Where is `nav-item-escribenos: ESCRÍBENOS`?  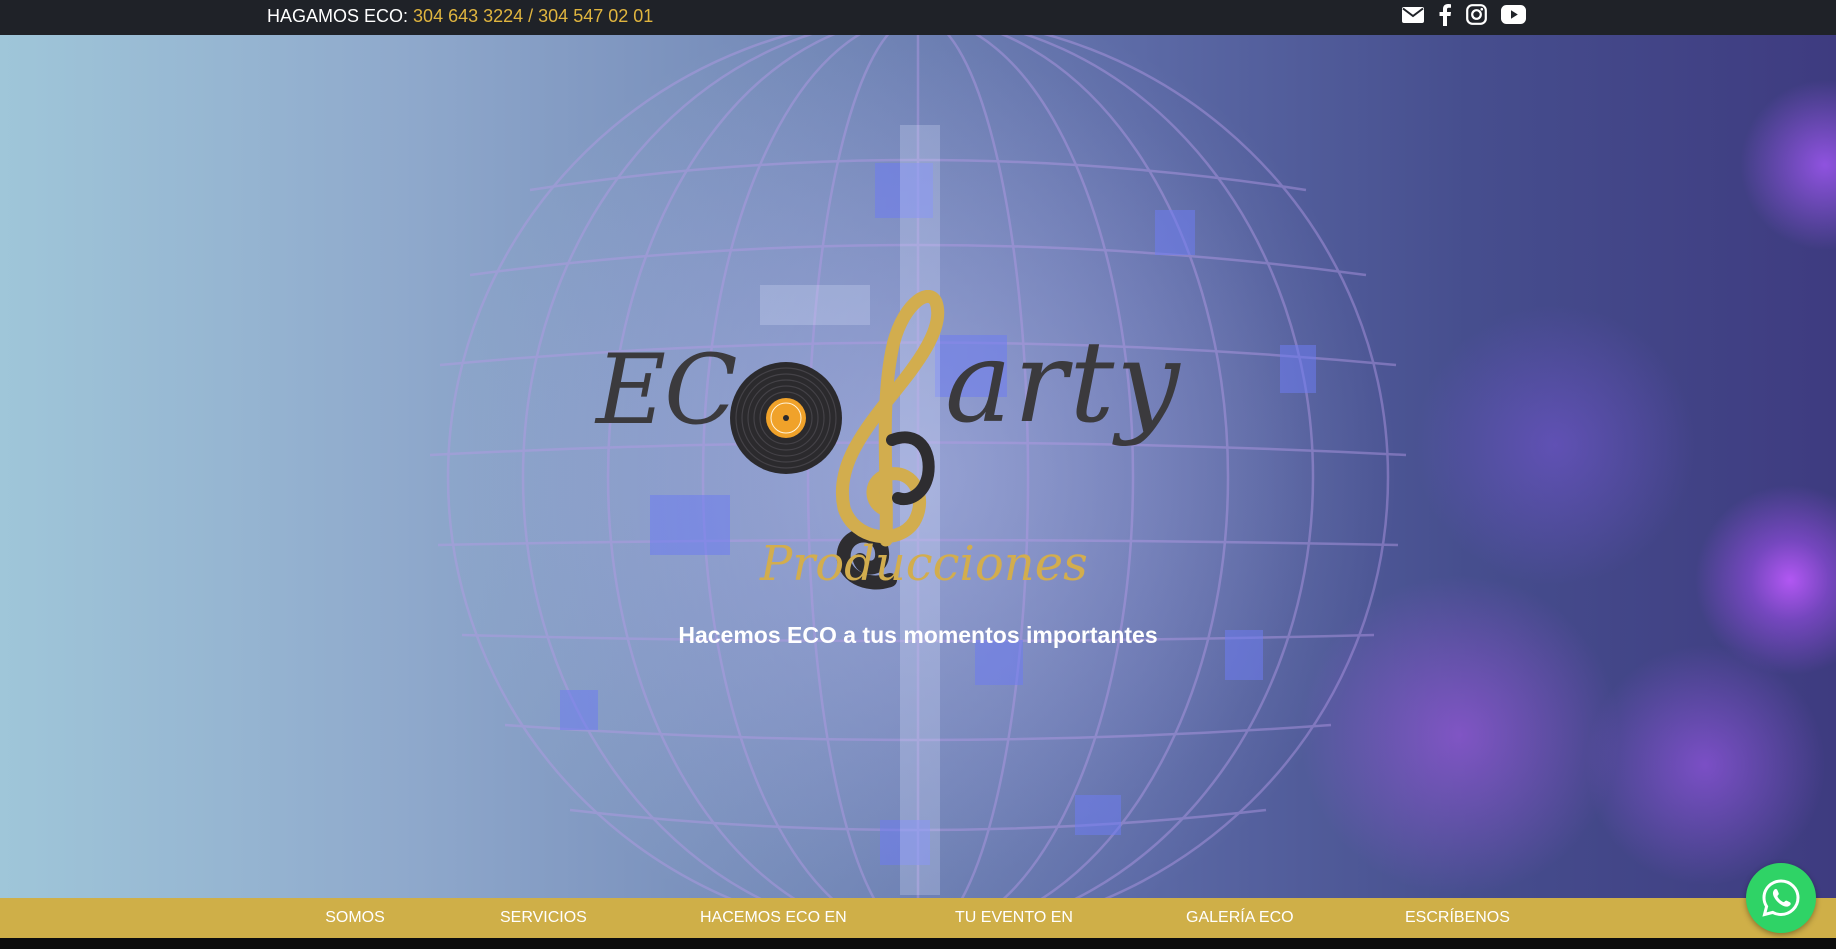
nav-item-escribenos: ESCRÍBENOS is located at coordinates (1457, 918).